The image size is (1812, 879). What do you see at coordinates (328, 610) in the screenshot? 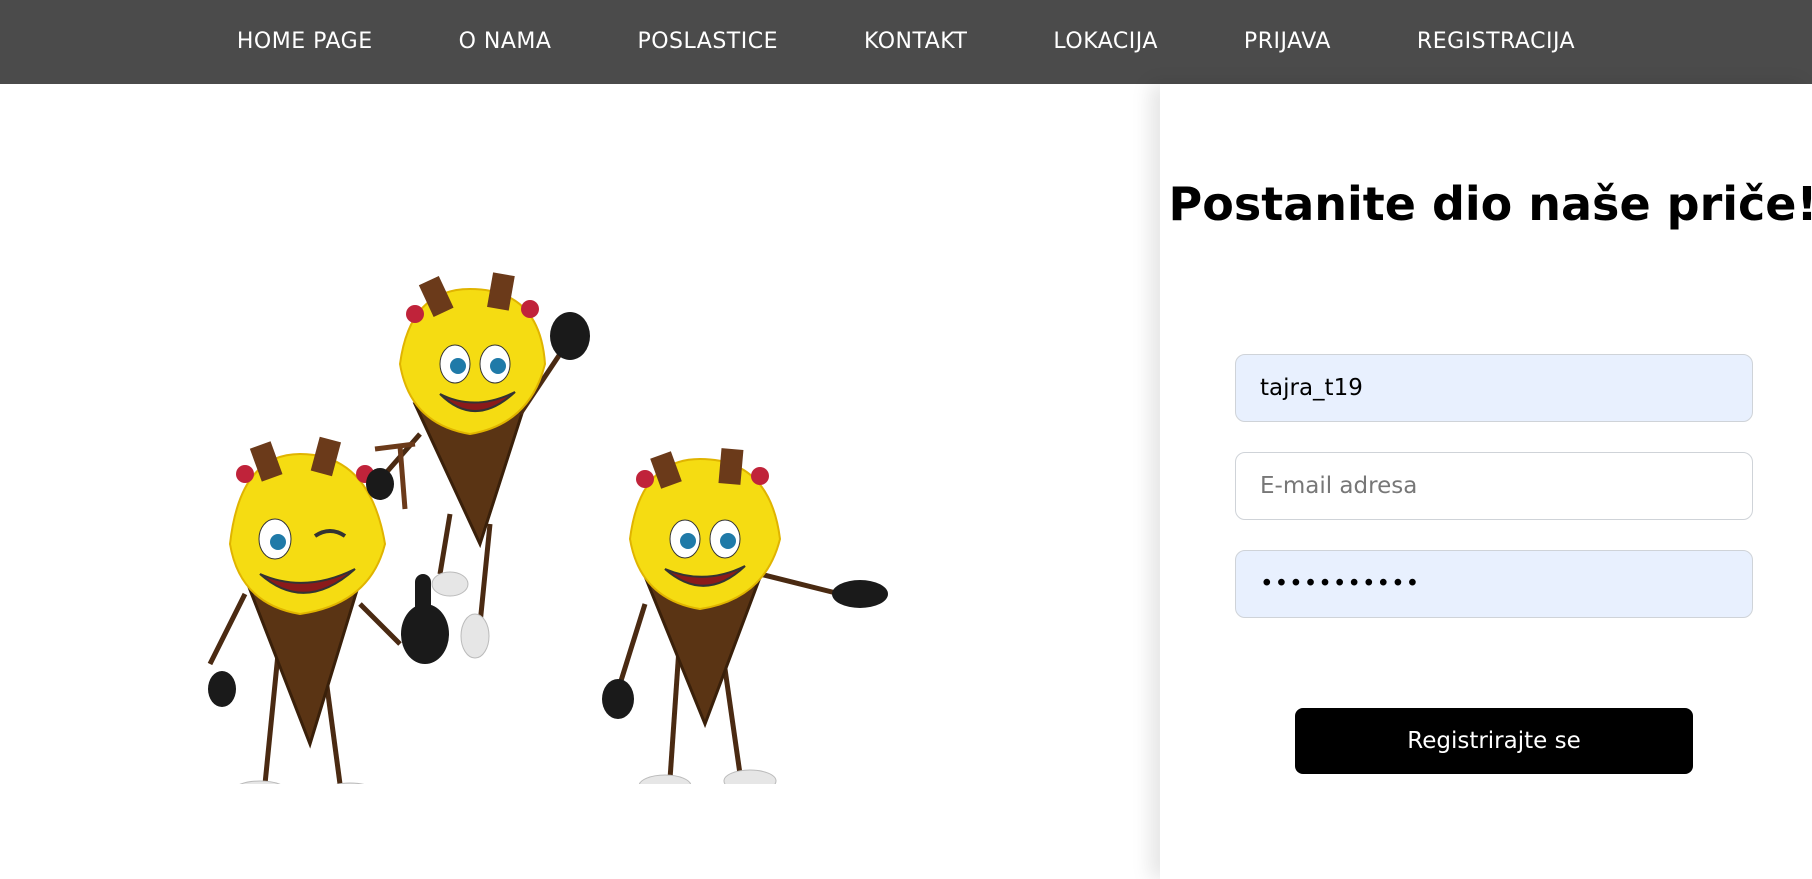
I see `mascot-thumbs-up` at bounding box center [328, 610].